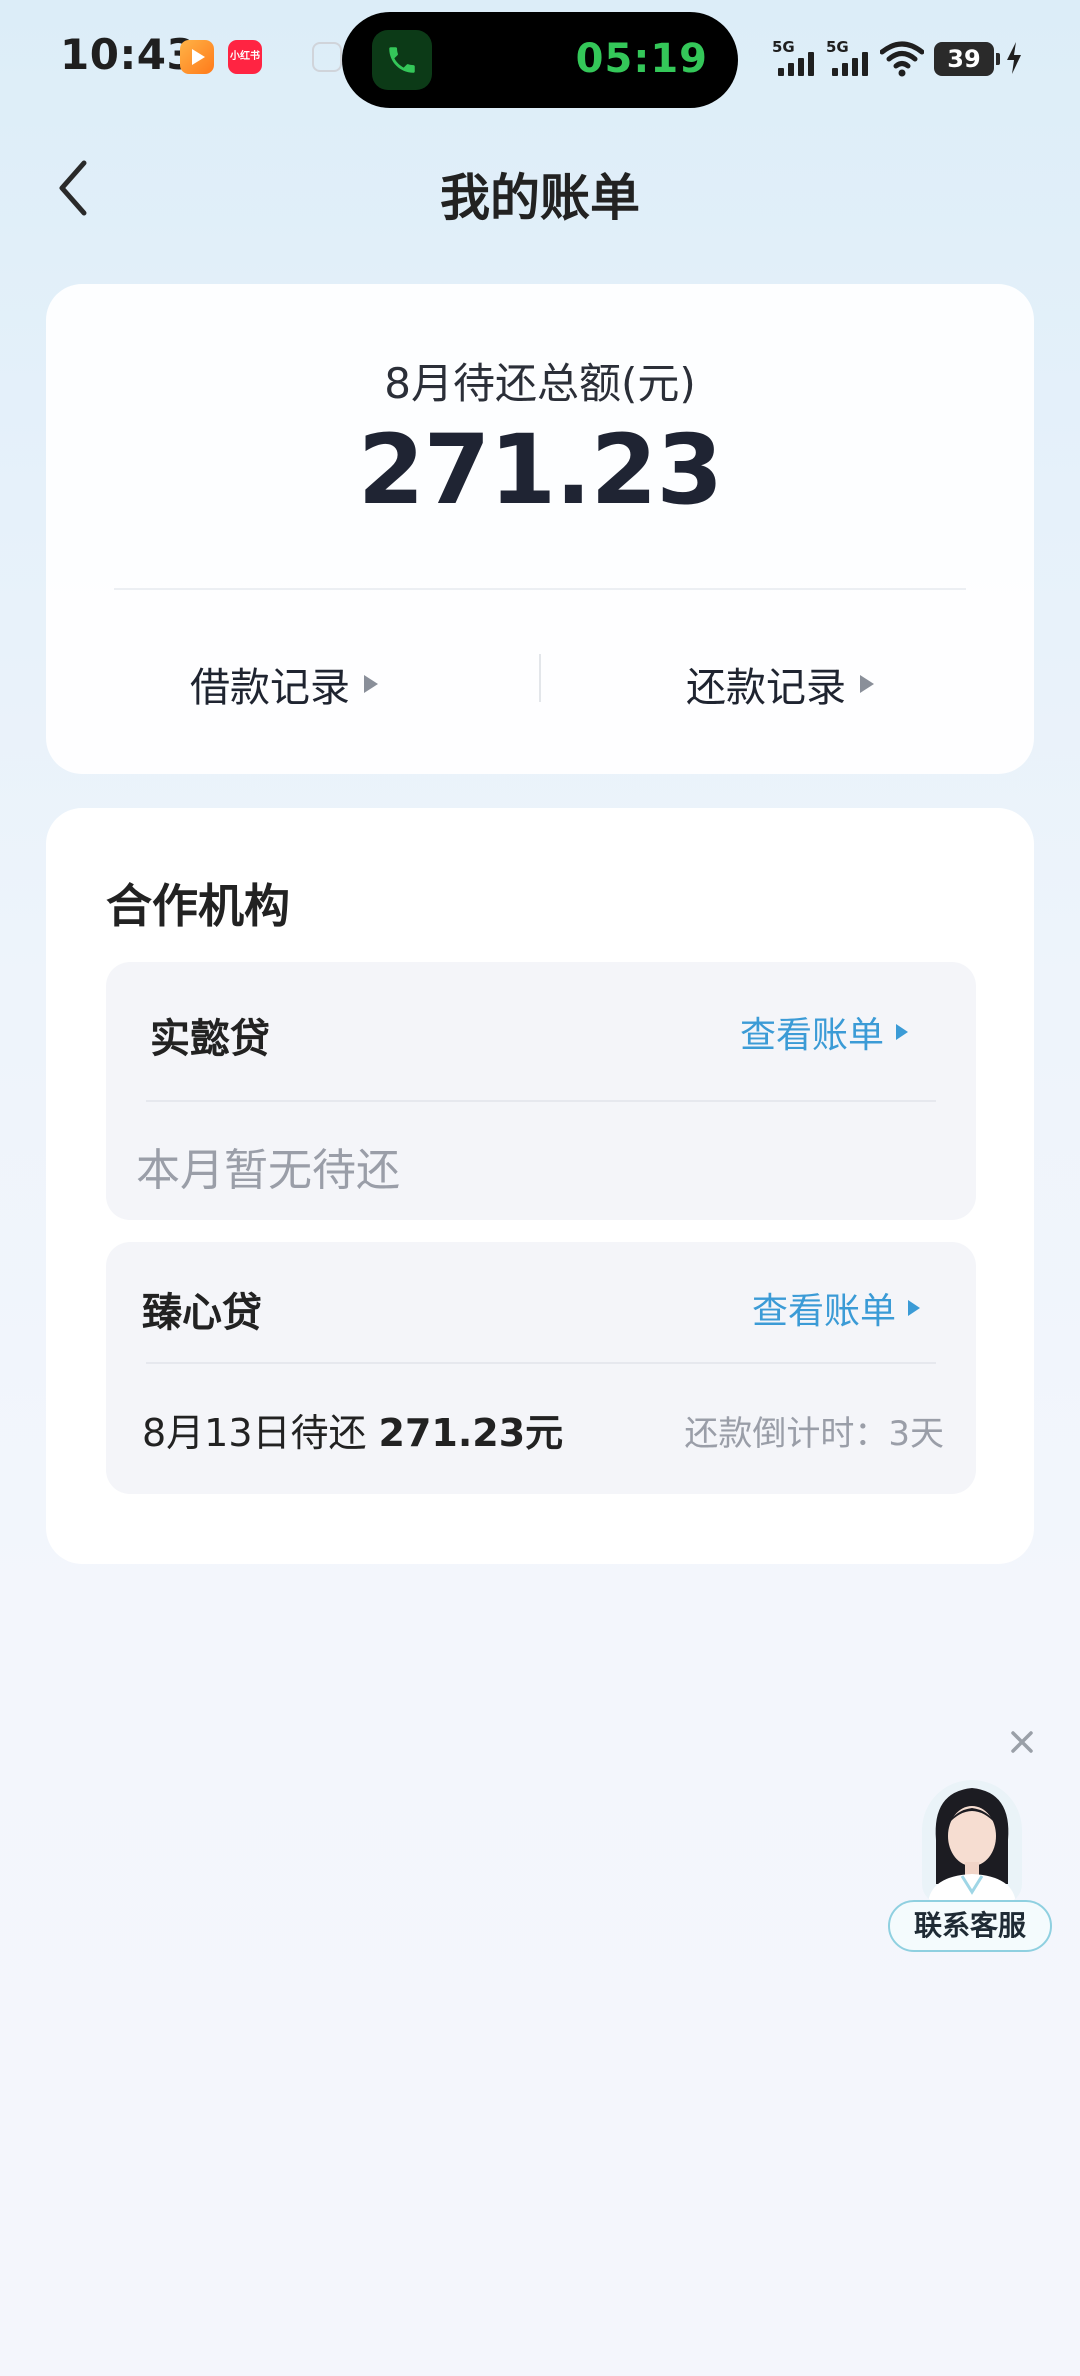  I want to click on wifi-icon, so click(902, 60).